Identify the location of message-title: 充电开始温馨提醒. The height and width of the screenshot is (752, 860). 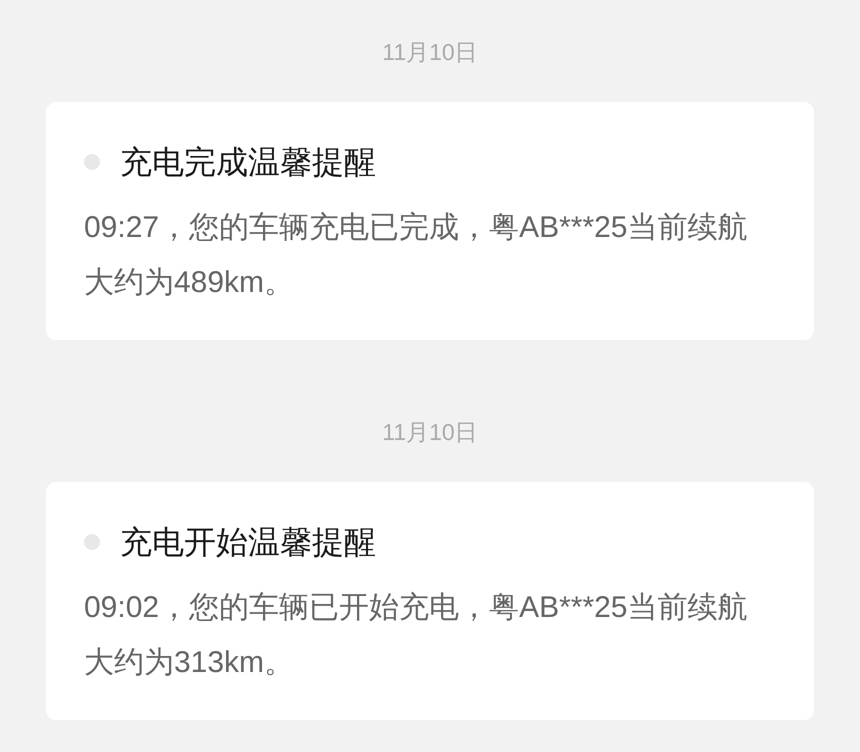
(248, 542).